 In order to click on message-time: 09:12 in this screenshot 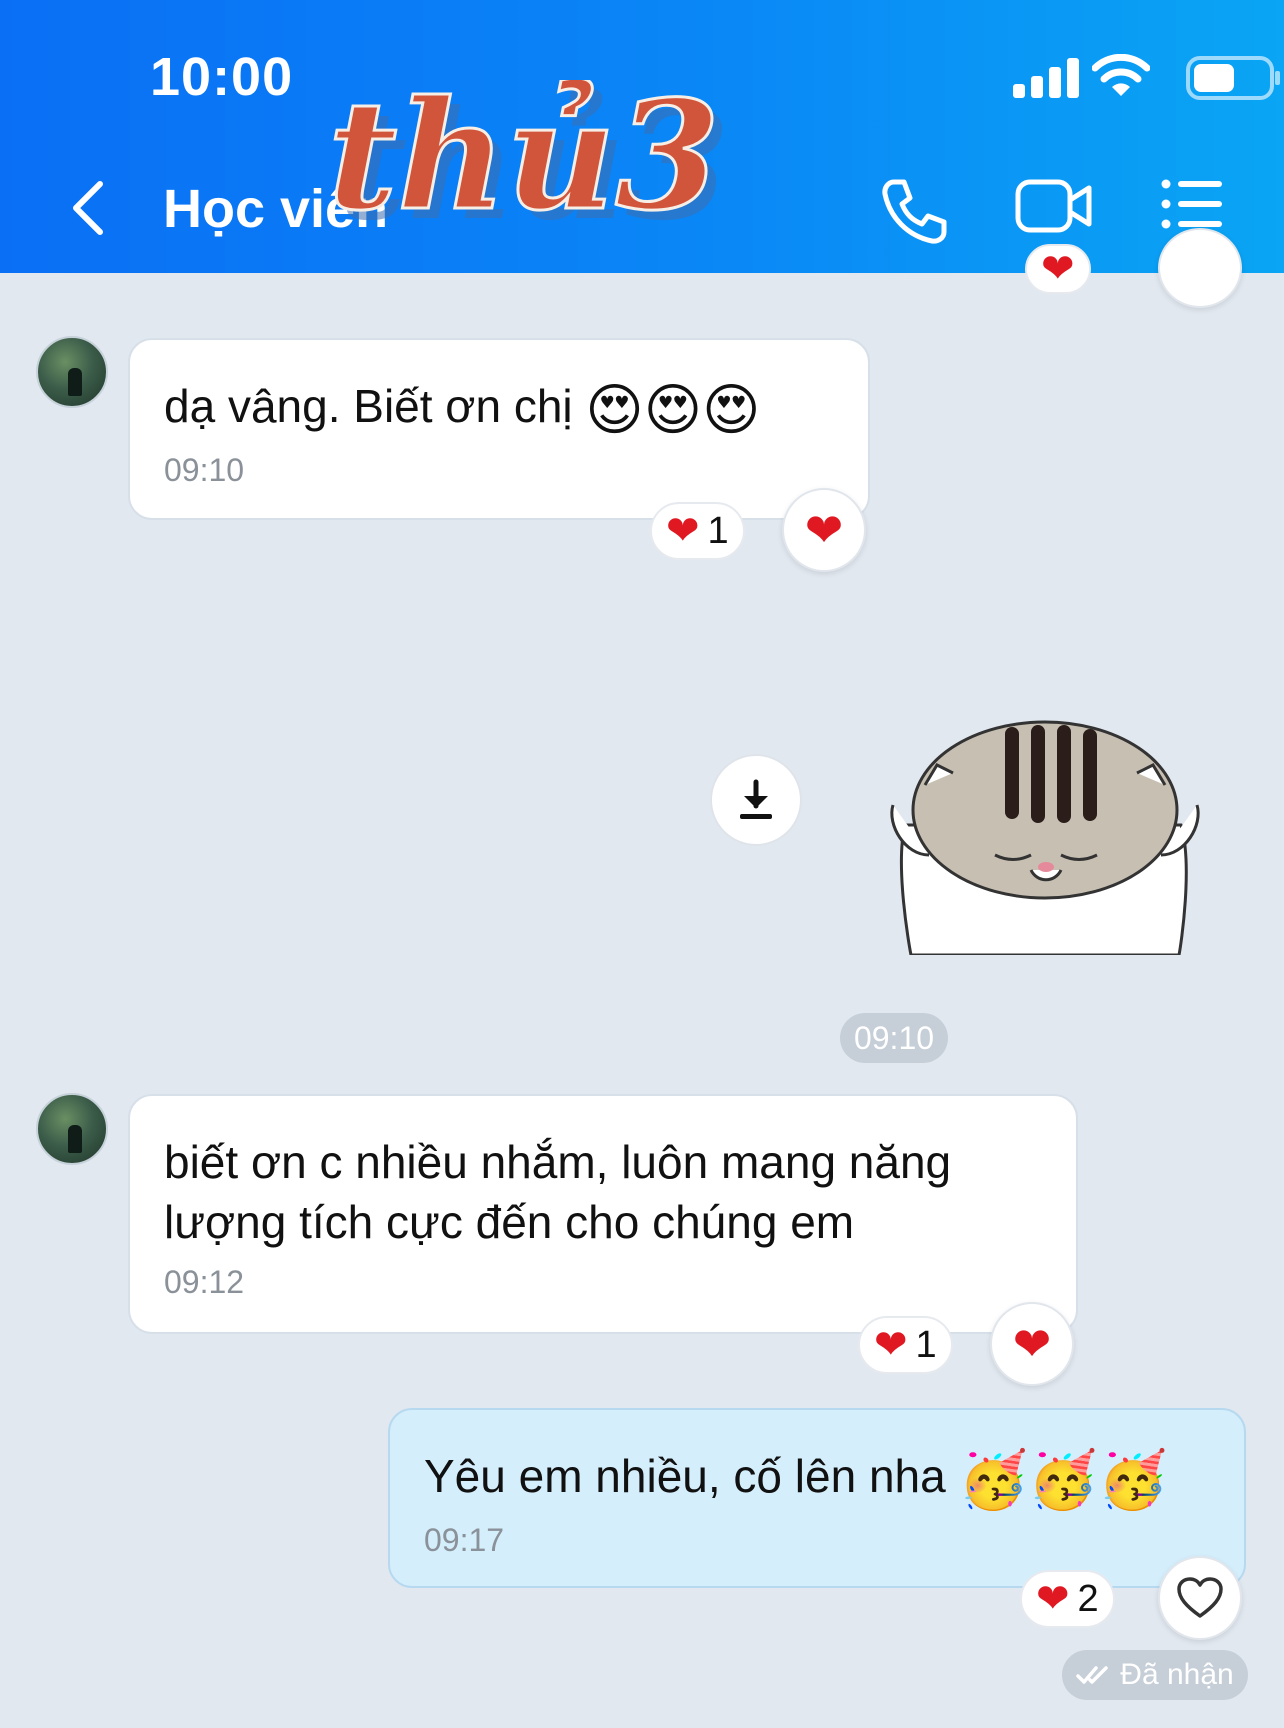, I will do `click(204, 1282)`.